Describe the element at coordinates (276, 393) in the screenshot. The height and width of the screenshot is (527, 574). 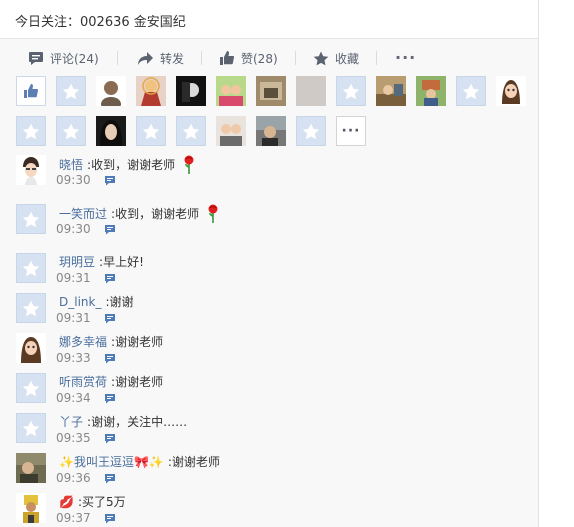
I see `comment-item: 听雨赏荷:谢谢老师 09:34` at that location.